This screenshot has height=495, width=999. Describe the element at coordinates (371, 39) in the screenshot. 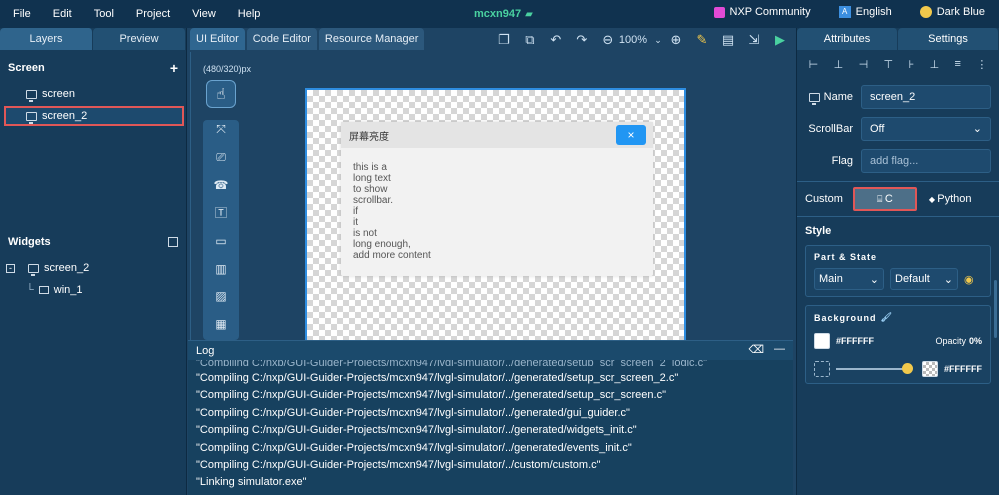

I see `tab-resource-manager: Resource Manager` at that location.